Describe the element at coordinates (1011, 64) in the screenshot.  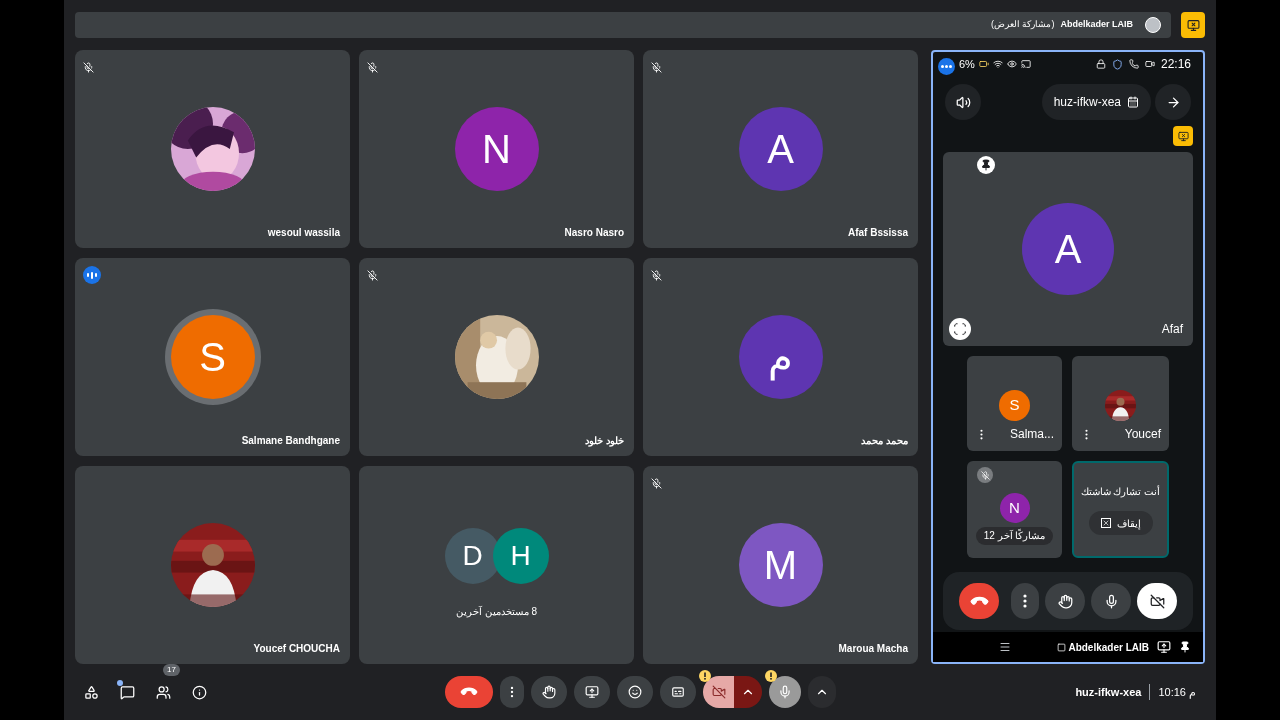
I see `eye-icon` at that location.